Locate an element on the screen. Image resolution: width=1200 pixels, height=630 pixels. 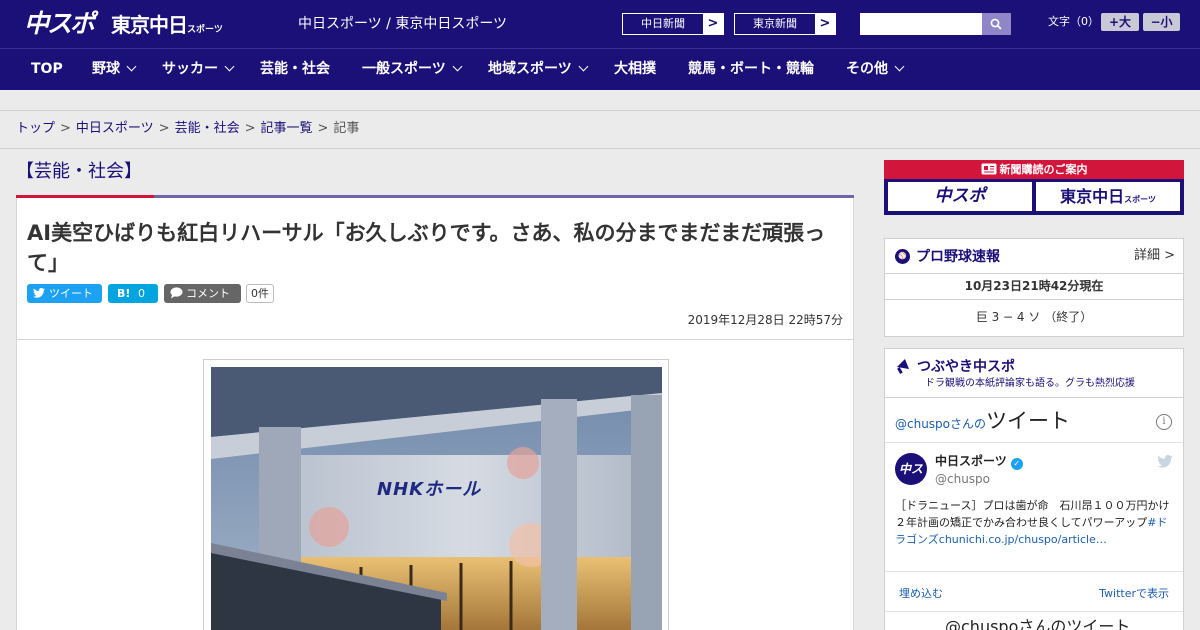
nav-label: 野球 is located at coordinates (106, 69).